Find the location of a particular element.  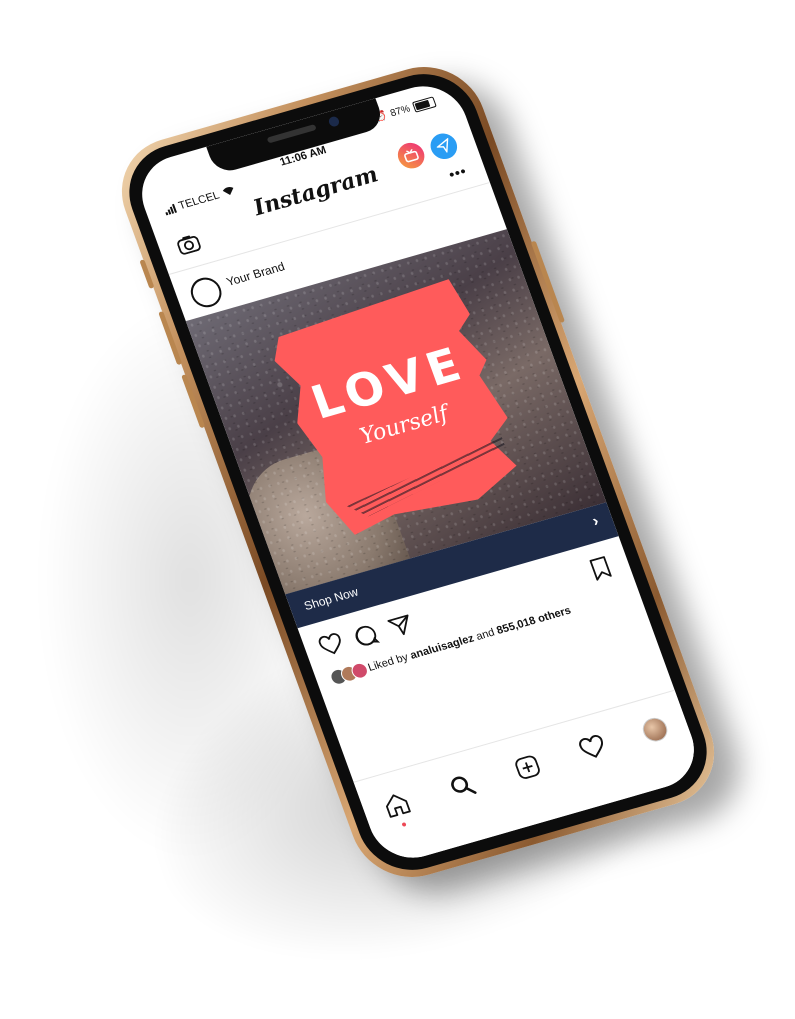

direct-badge: 2 is located at coordinates (451, 130).